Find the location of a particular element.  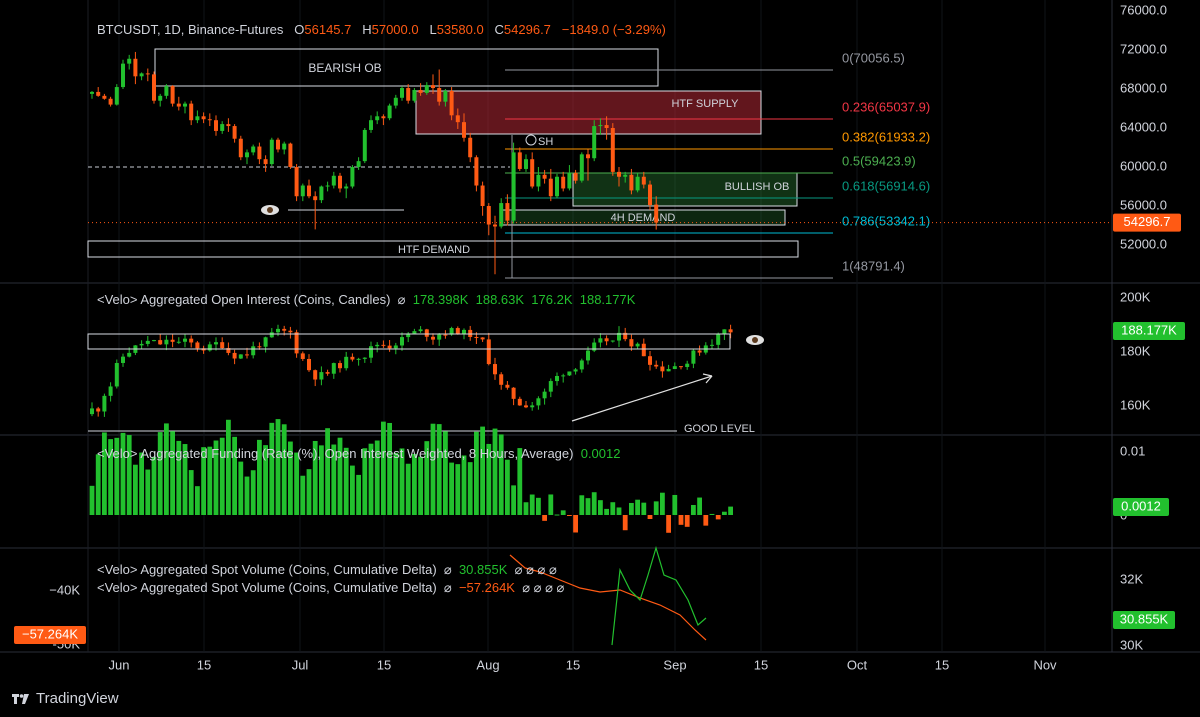

current-price-tag: 54296.7 is located at coordinates (1147, 221).